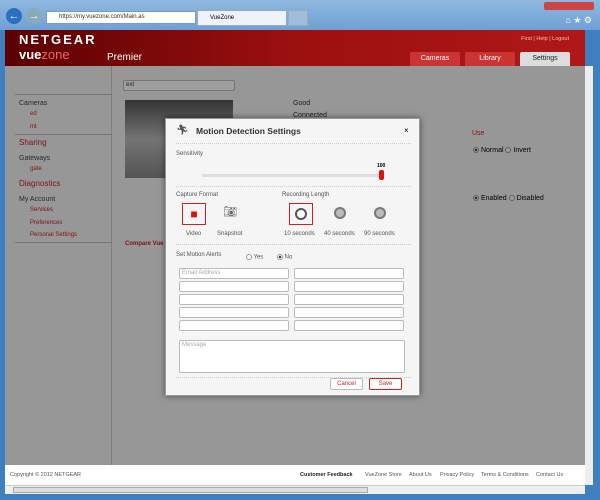 This screenshot has width=600, height=500. I want to click on snapshot-label: Snapshot, so click(230, 234).